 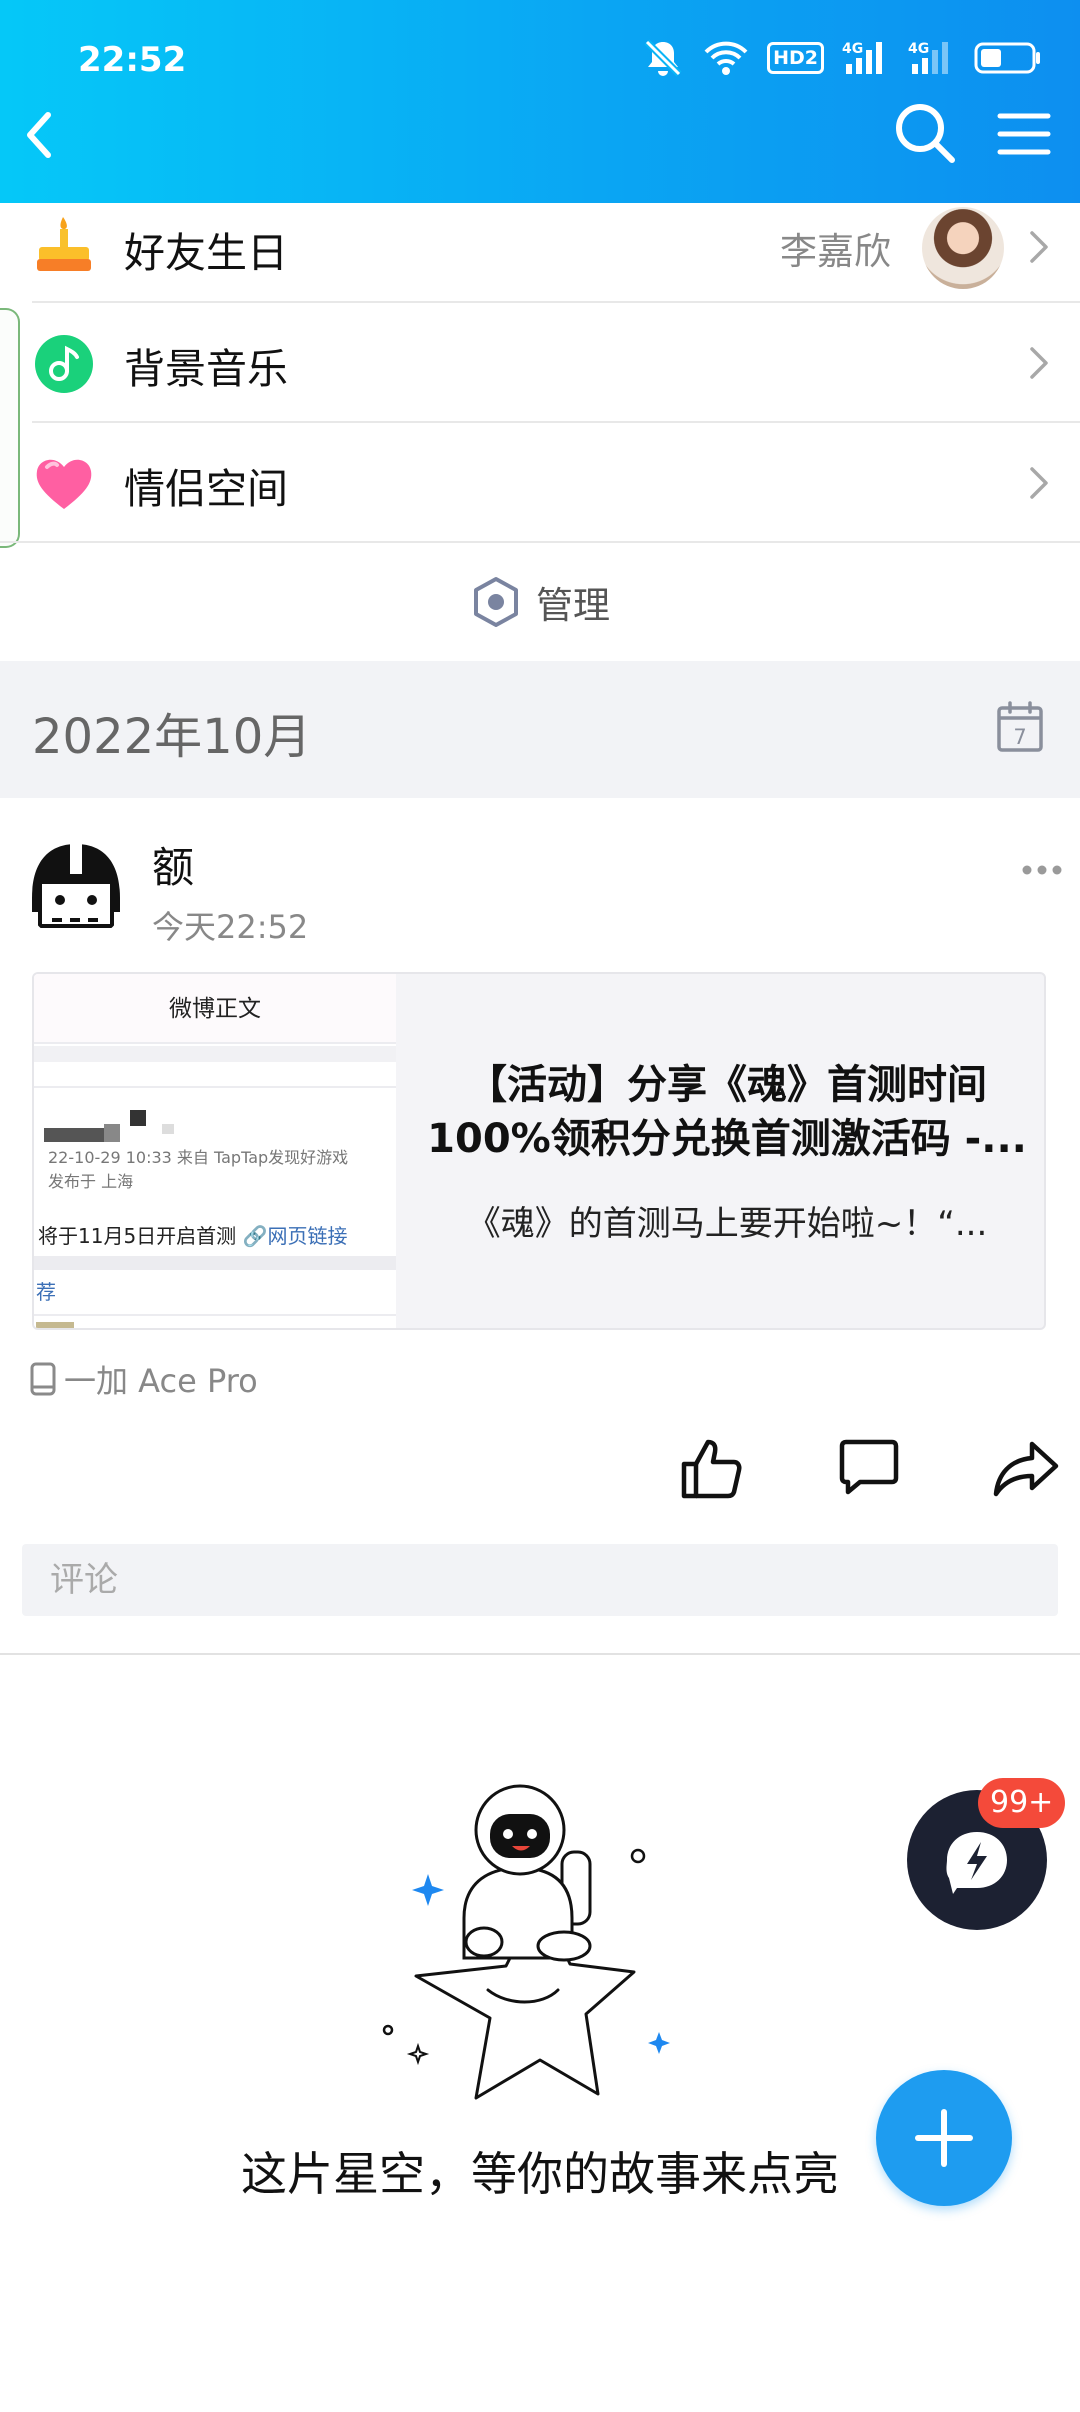 What do you see at coordinates (206, 369) in the screenshot?
I see `background-music-label: 背景音乐` at bounding box center [206, 369].